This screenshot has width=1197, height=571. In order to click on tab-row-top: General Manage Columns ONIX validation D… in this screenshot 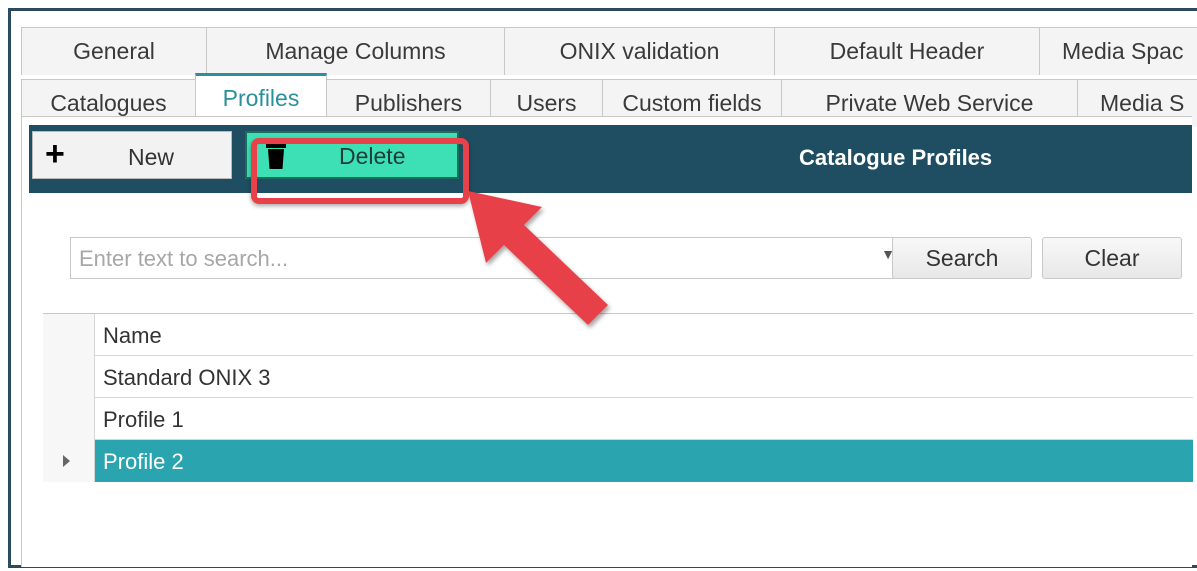, I will do `click(609, 51)`.